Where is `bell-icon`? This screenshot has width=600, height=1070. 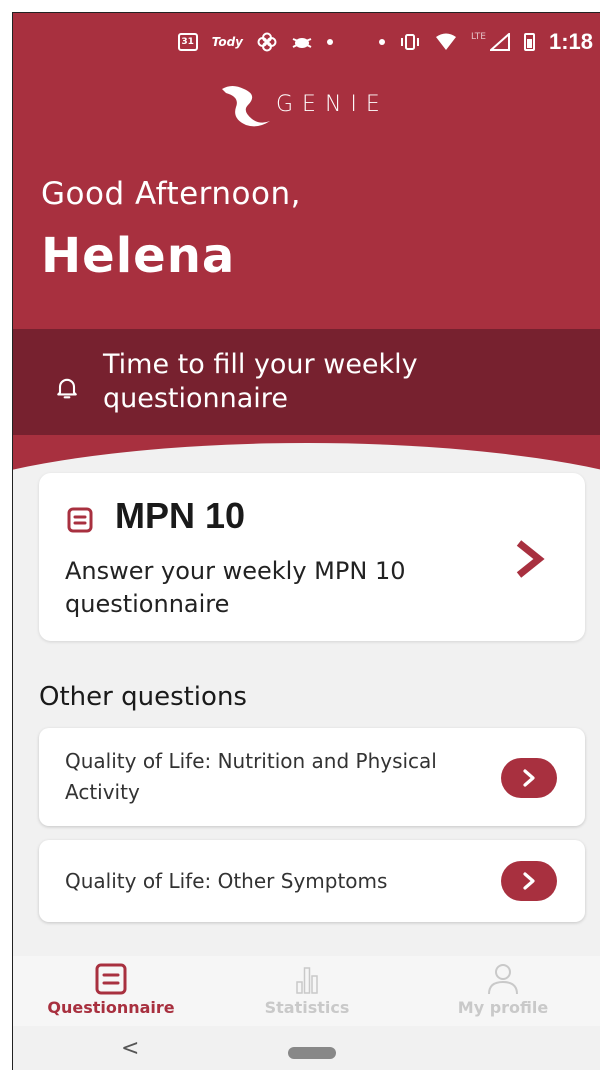
bell-icon is located at coordinates (67, 388).